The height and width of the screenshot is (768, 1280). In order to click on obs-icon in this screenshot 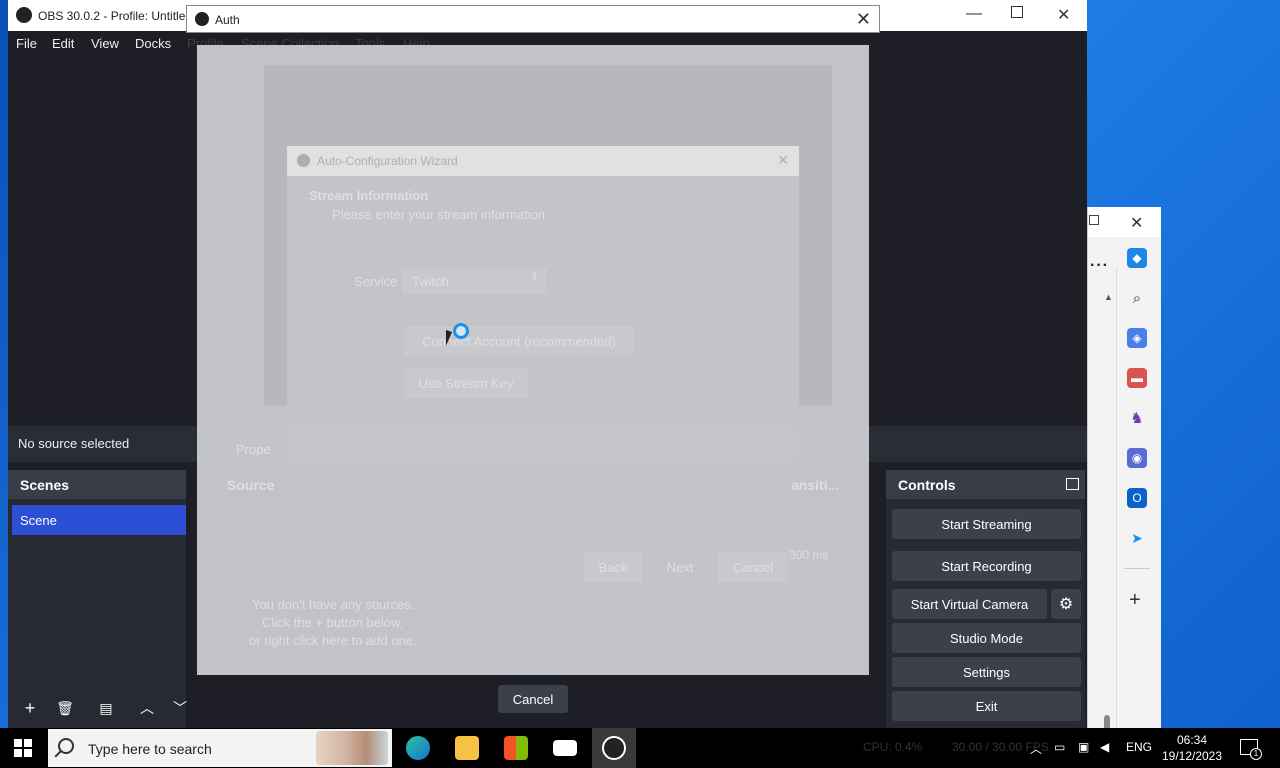, I will do `click(614, 748)`.